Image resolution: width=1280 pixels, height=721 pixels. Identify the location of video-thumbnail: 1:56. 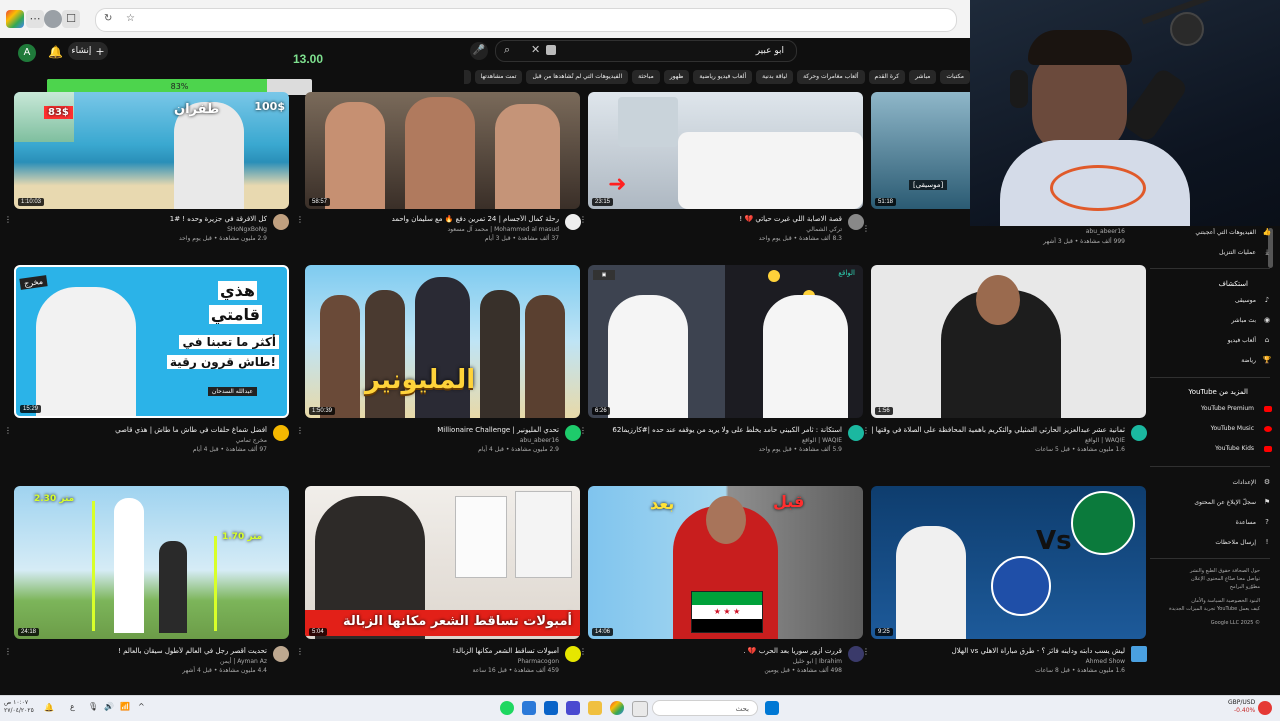
(1008, 341).